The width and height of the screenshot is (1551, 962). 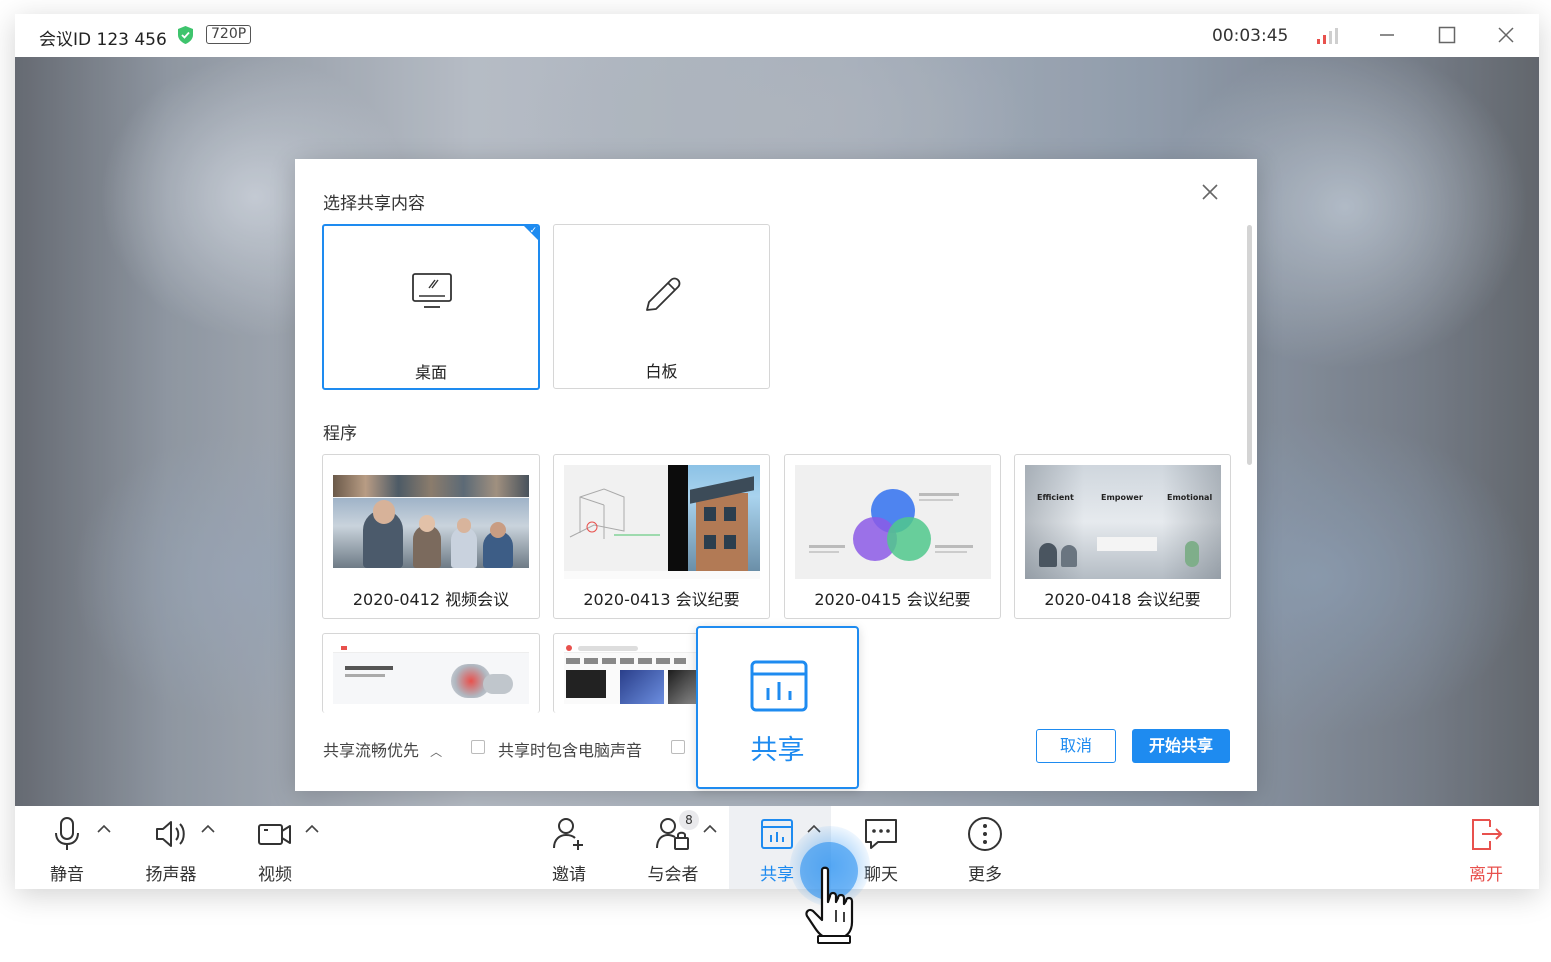 I want to click on video-button: 视频, so click(x=275, y=847).